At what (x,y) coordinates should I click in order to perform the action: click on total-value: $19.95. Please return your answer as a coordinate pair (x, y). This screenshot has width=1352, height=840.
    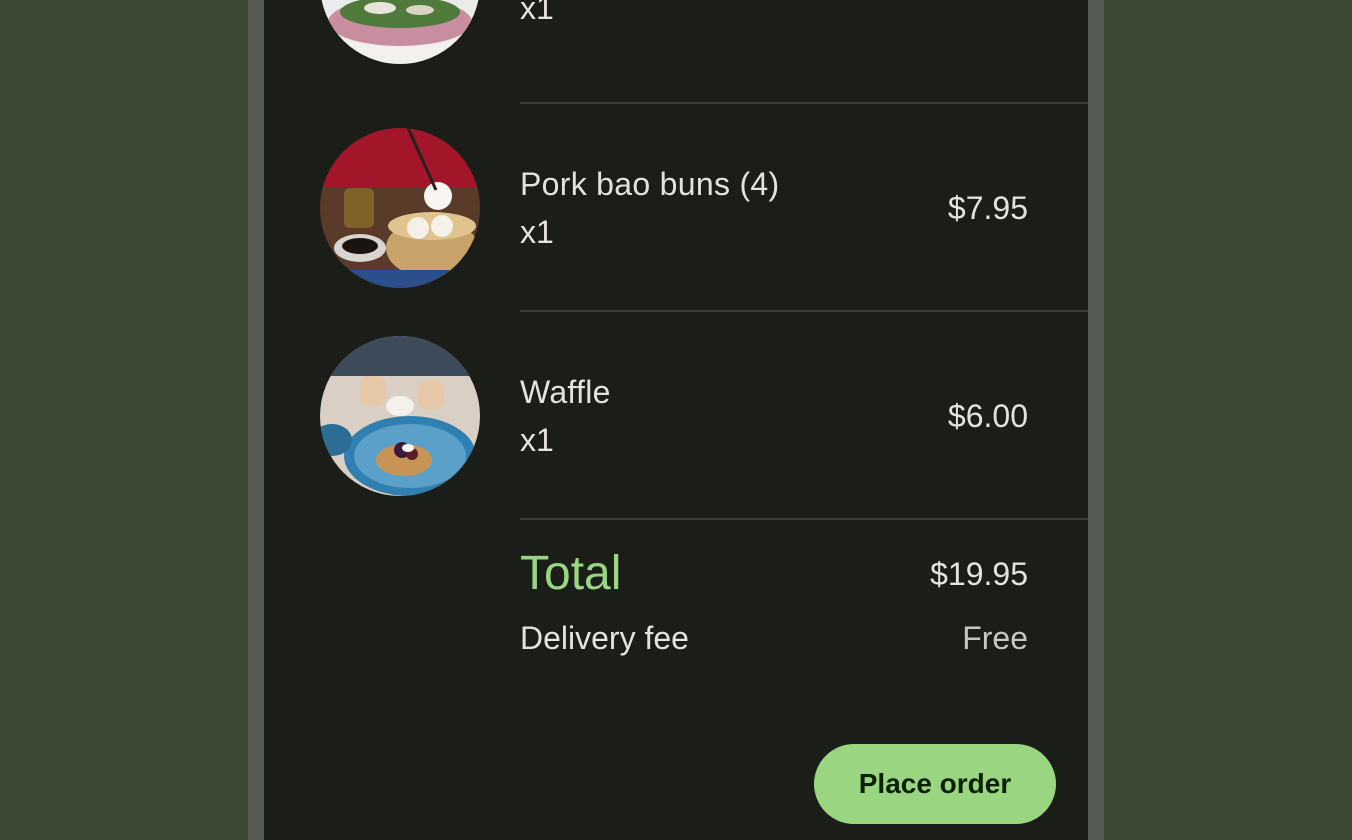
    Looking at the image, I should click on (979, 574).